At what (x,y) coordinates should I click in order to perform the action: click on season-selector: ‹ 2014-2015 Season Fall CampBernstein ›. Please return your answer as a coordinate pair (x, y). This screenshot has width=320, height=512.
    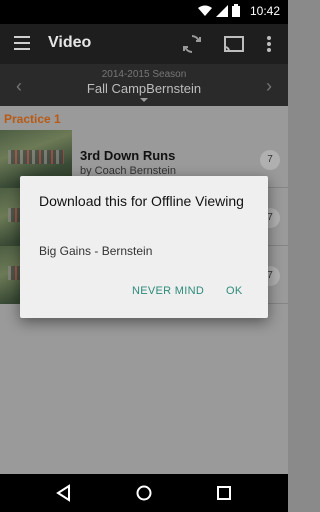
    Looking at the image, I should click on (144, 85).